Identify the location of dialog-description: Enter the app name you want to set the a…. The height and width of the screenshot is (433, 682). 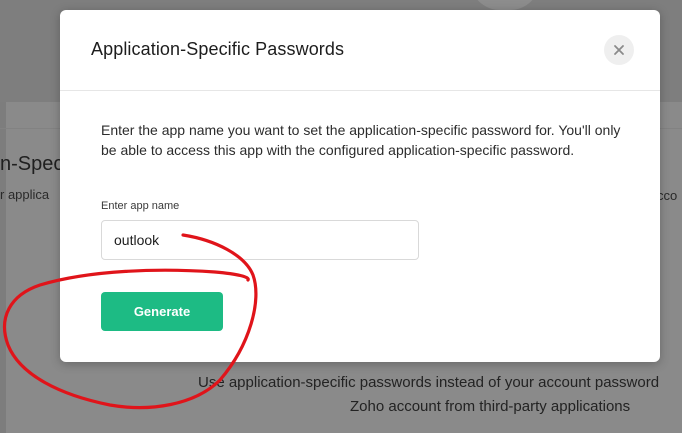
(361, 140).